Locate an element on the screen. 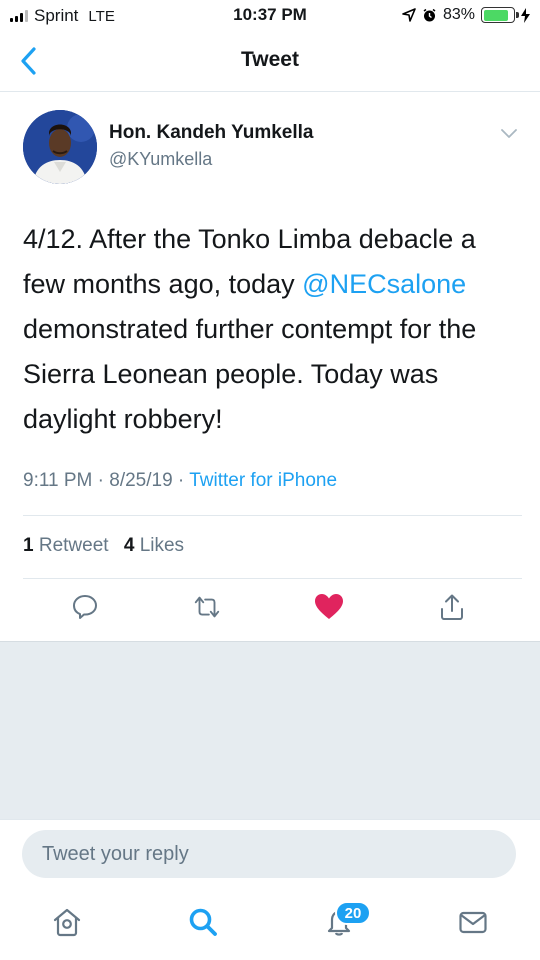  tab-messages is located at coordinates (473, 922).